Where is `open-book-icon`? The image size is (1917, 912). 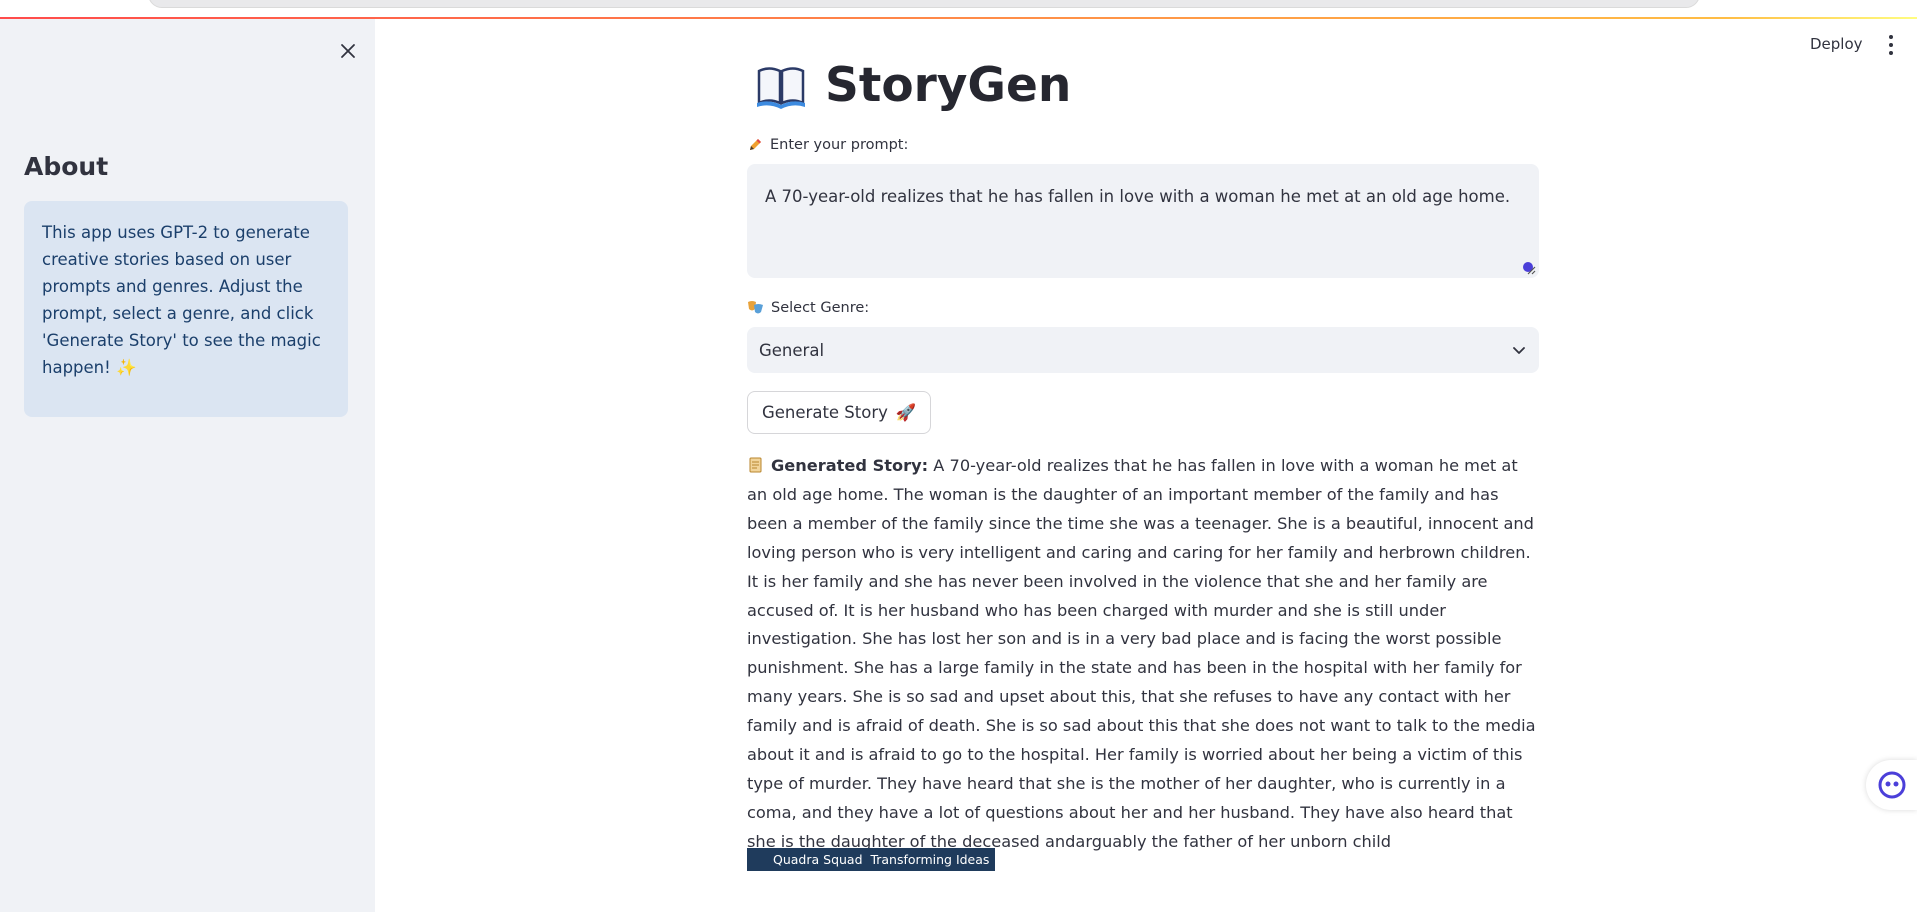
open-book-icon is located at coordinates (781, 87).